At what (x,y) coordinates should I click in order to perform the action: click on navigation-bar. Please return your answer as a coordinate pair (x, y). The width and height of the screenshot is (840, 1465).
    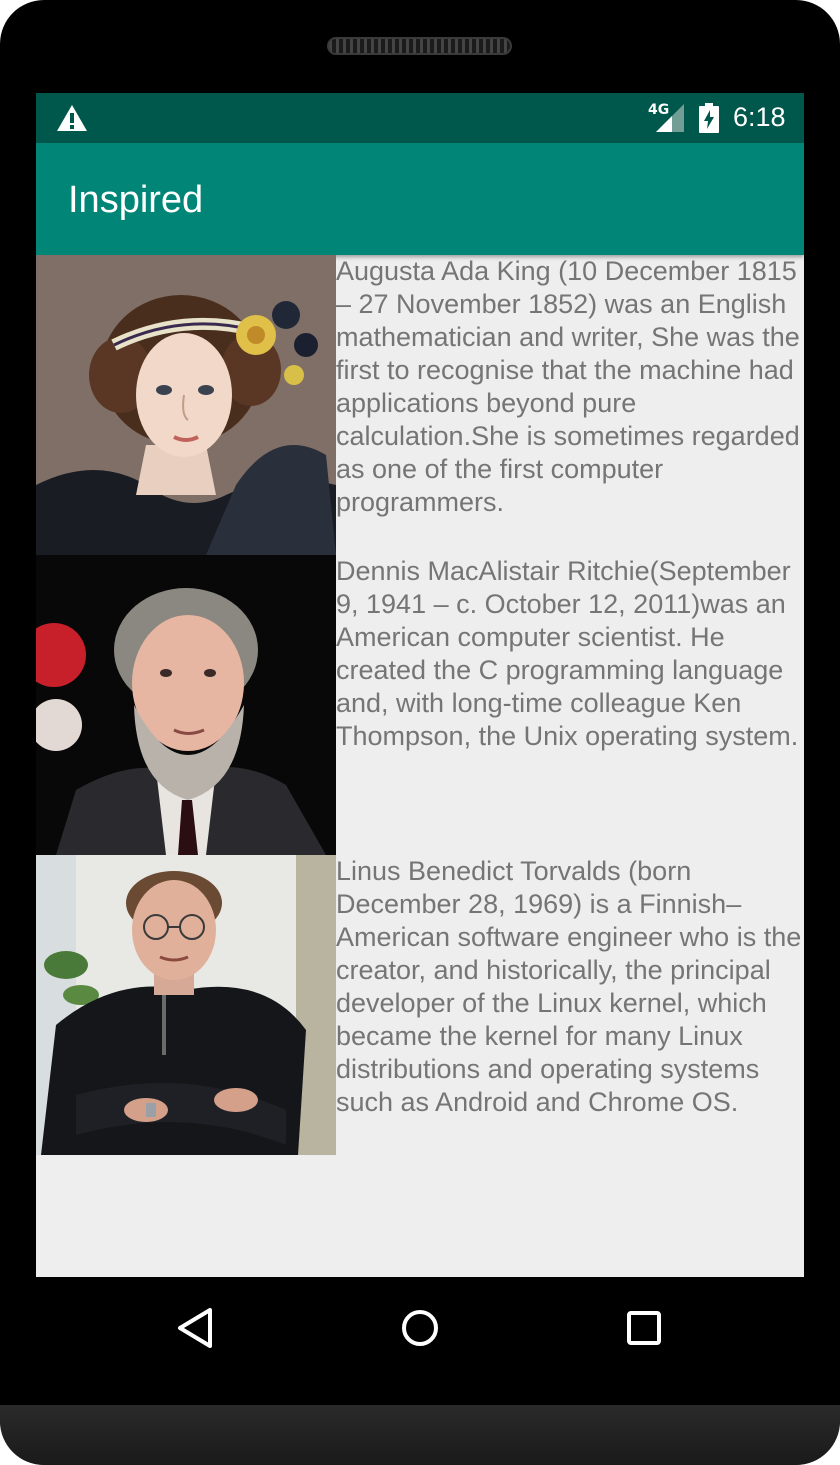
    Looking at the image, I should click on (420, 1327).